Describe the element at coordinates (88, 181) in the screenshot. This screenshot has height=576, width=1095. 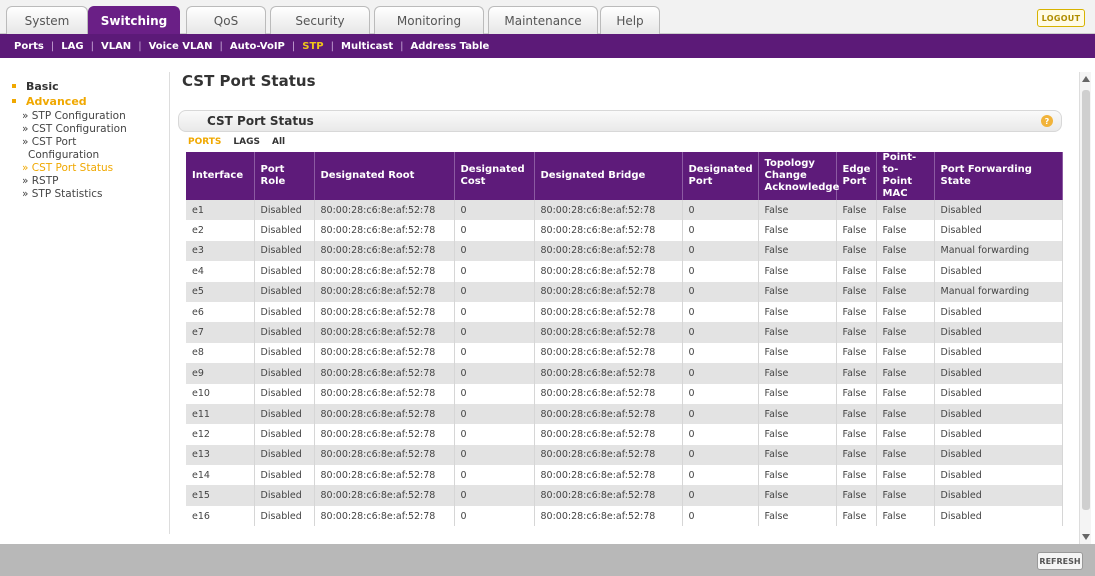
I see `nav-rstp: » RSTP` at that location.